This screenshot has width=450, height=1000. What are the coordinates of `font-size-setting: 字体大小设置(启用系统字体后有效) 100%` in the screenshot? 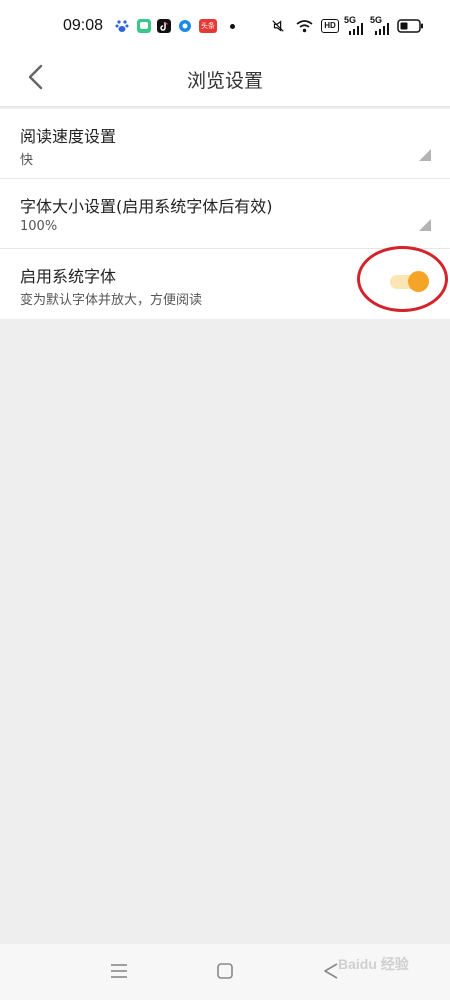 It's located at (225, 214).